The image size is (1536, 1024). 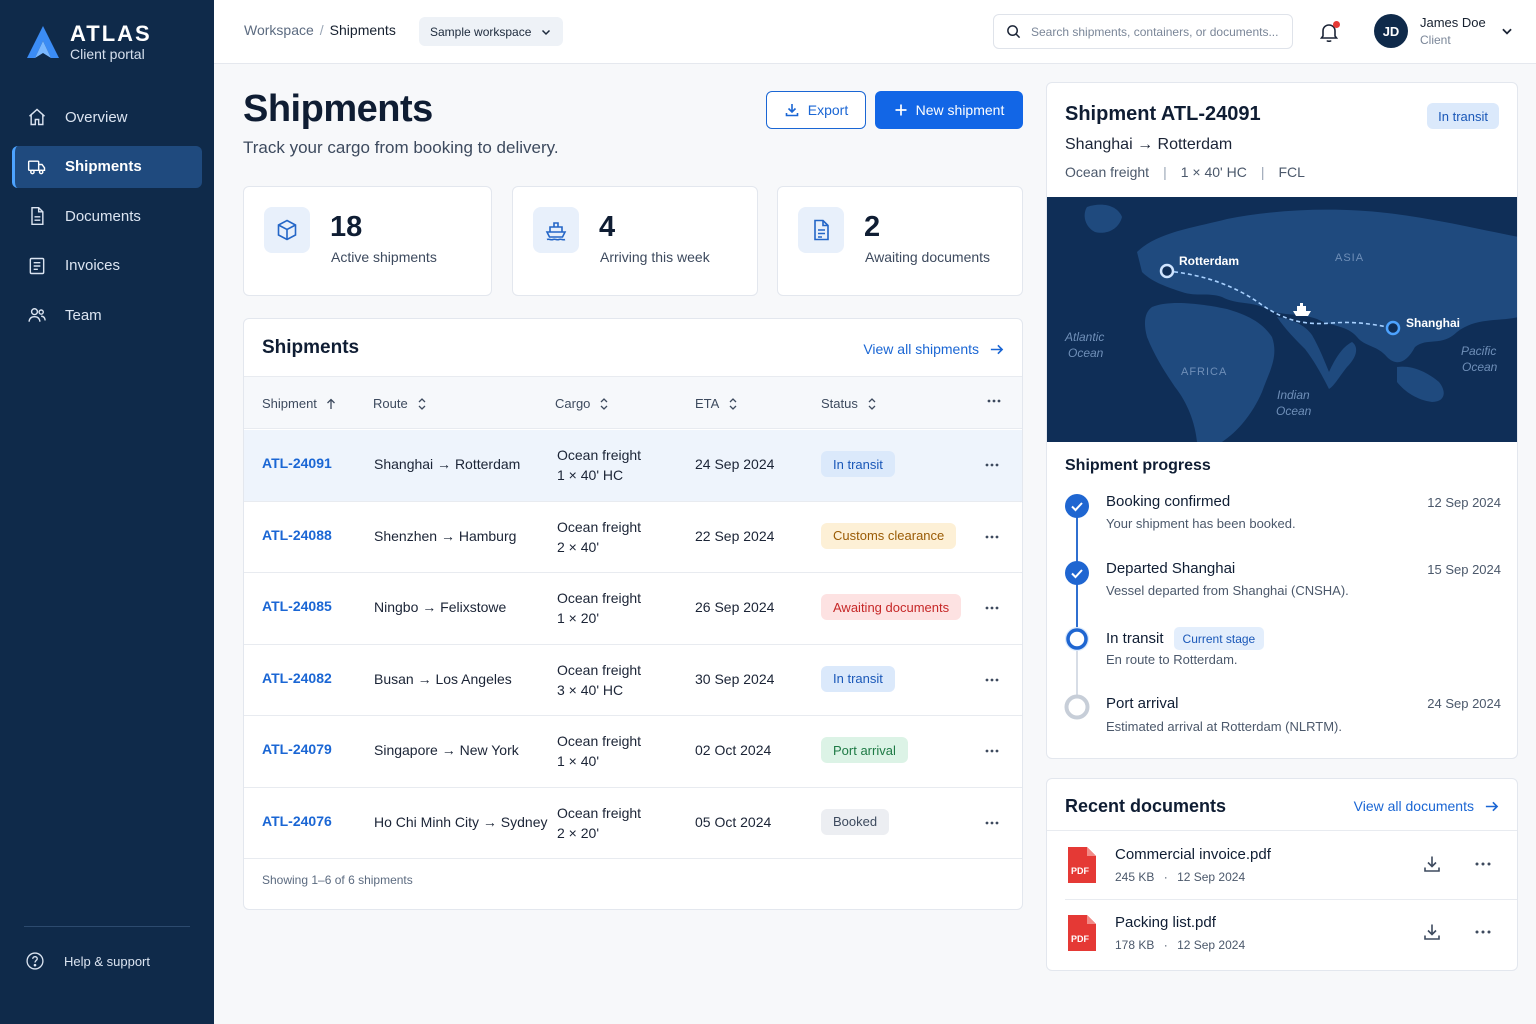 What do you see at coordinates (1433, 323) in the screenshot?
I see `map-label-origin: Shanghai` at bounding box center [1433, 323].